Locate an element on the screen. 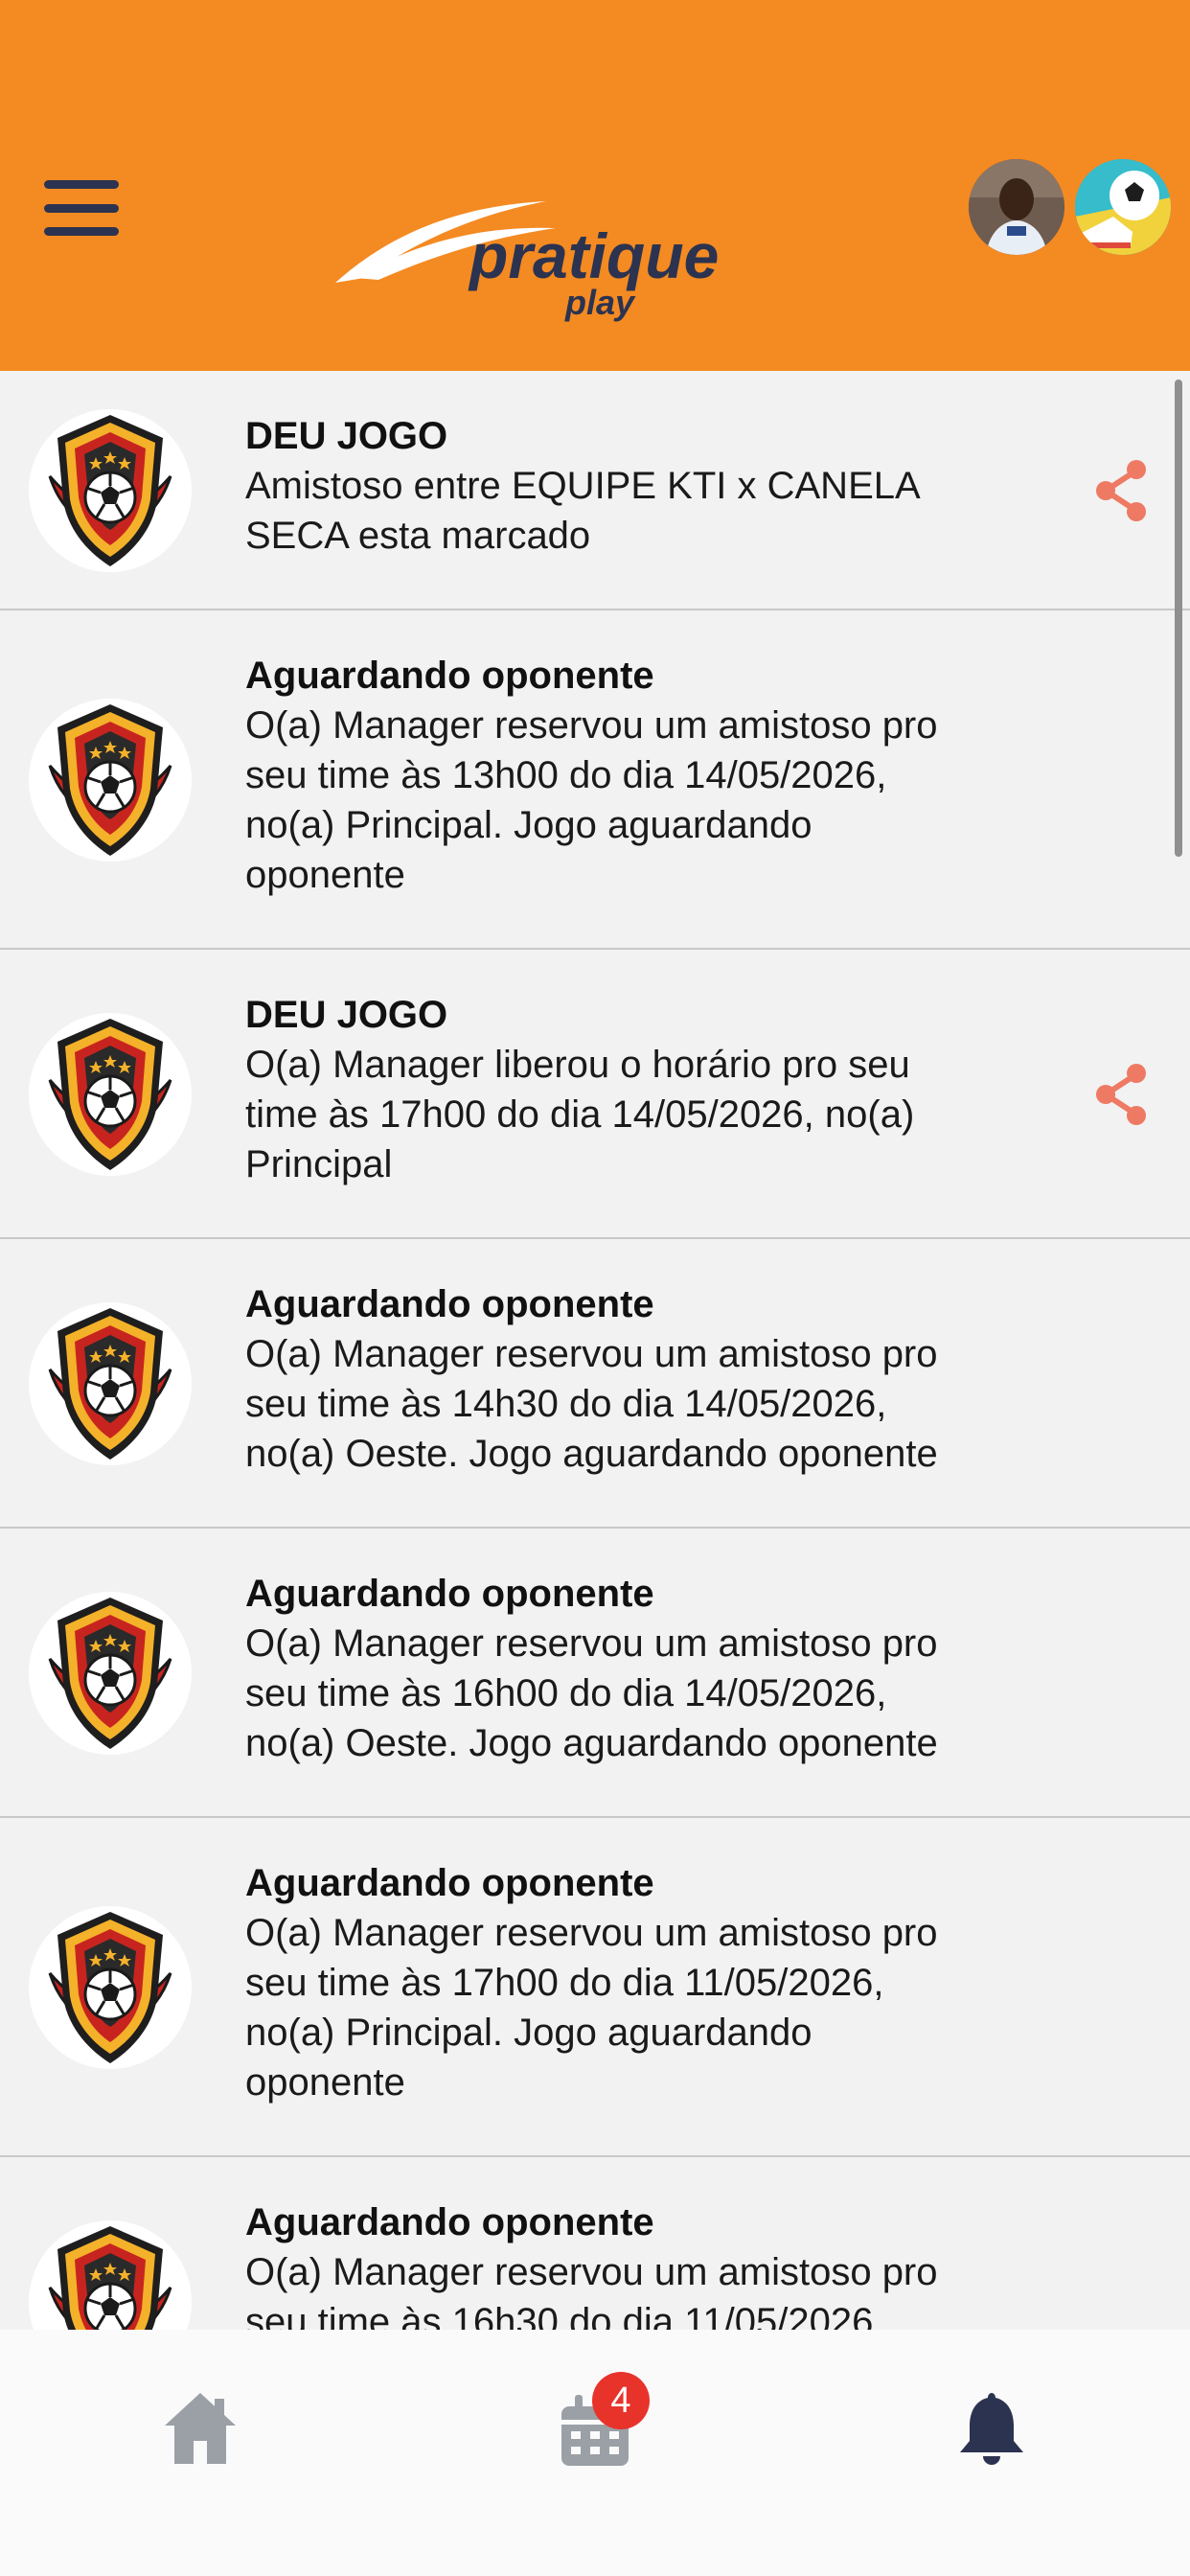 The image size is (1190, 2576). pratique-play-logo: pratique play is located at coordinates (556, 258).